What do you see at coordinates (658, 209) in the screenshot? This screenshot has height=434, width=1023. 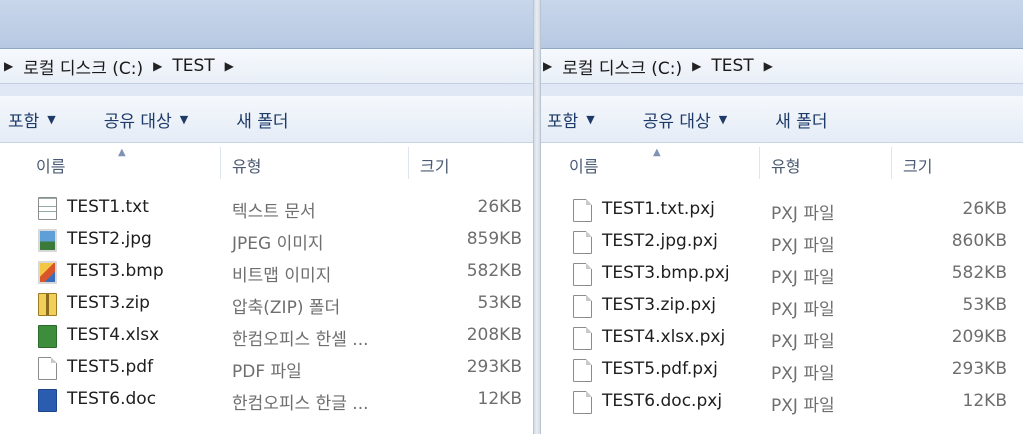 I see `file-name: TEST1.txt.pxj` at bounding box center [658, 209].